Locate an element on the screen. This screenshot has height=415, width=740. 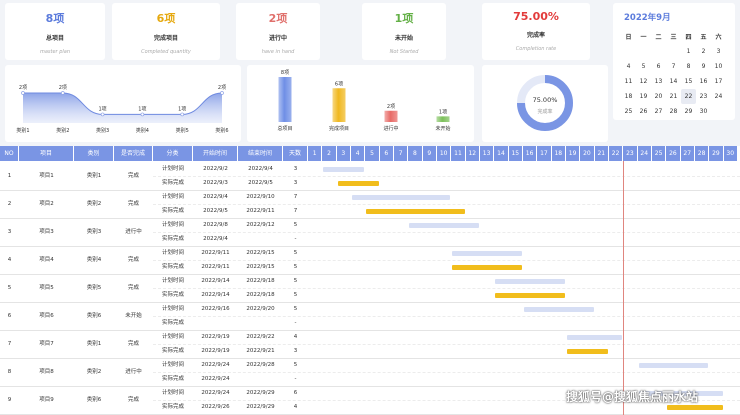
calendar-day: 13 is located at coordinates (658, 81).